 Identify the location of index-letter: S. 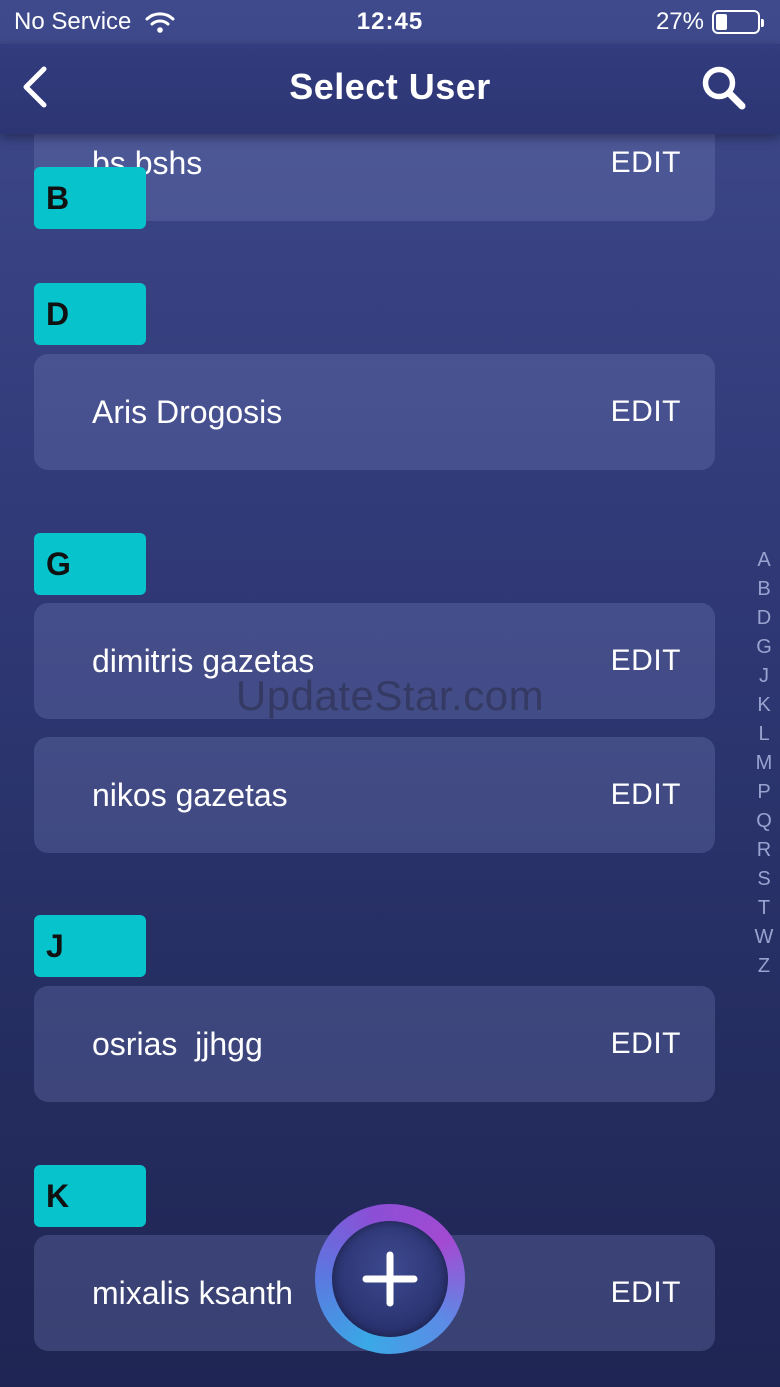
(763, 879).